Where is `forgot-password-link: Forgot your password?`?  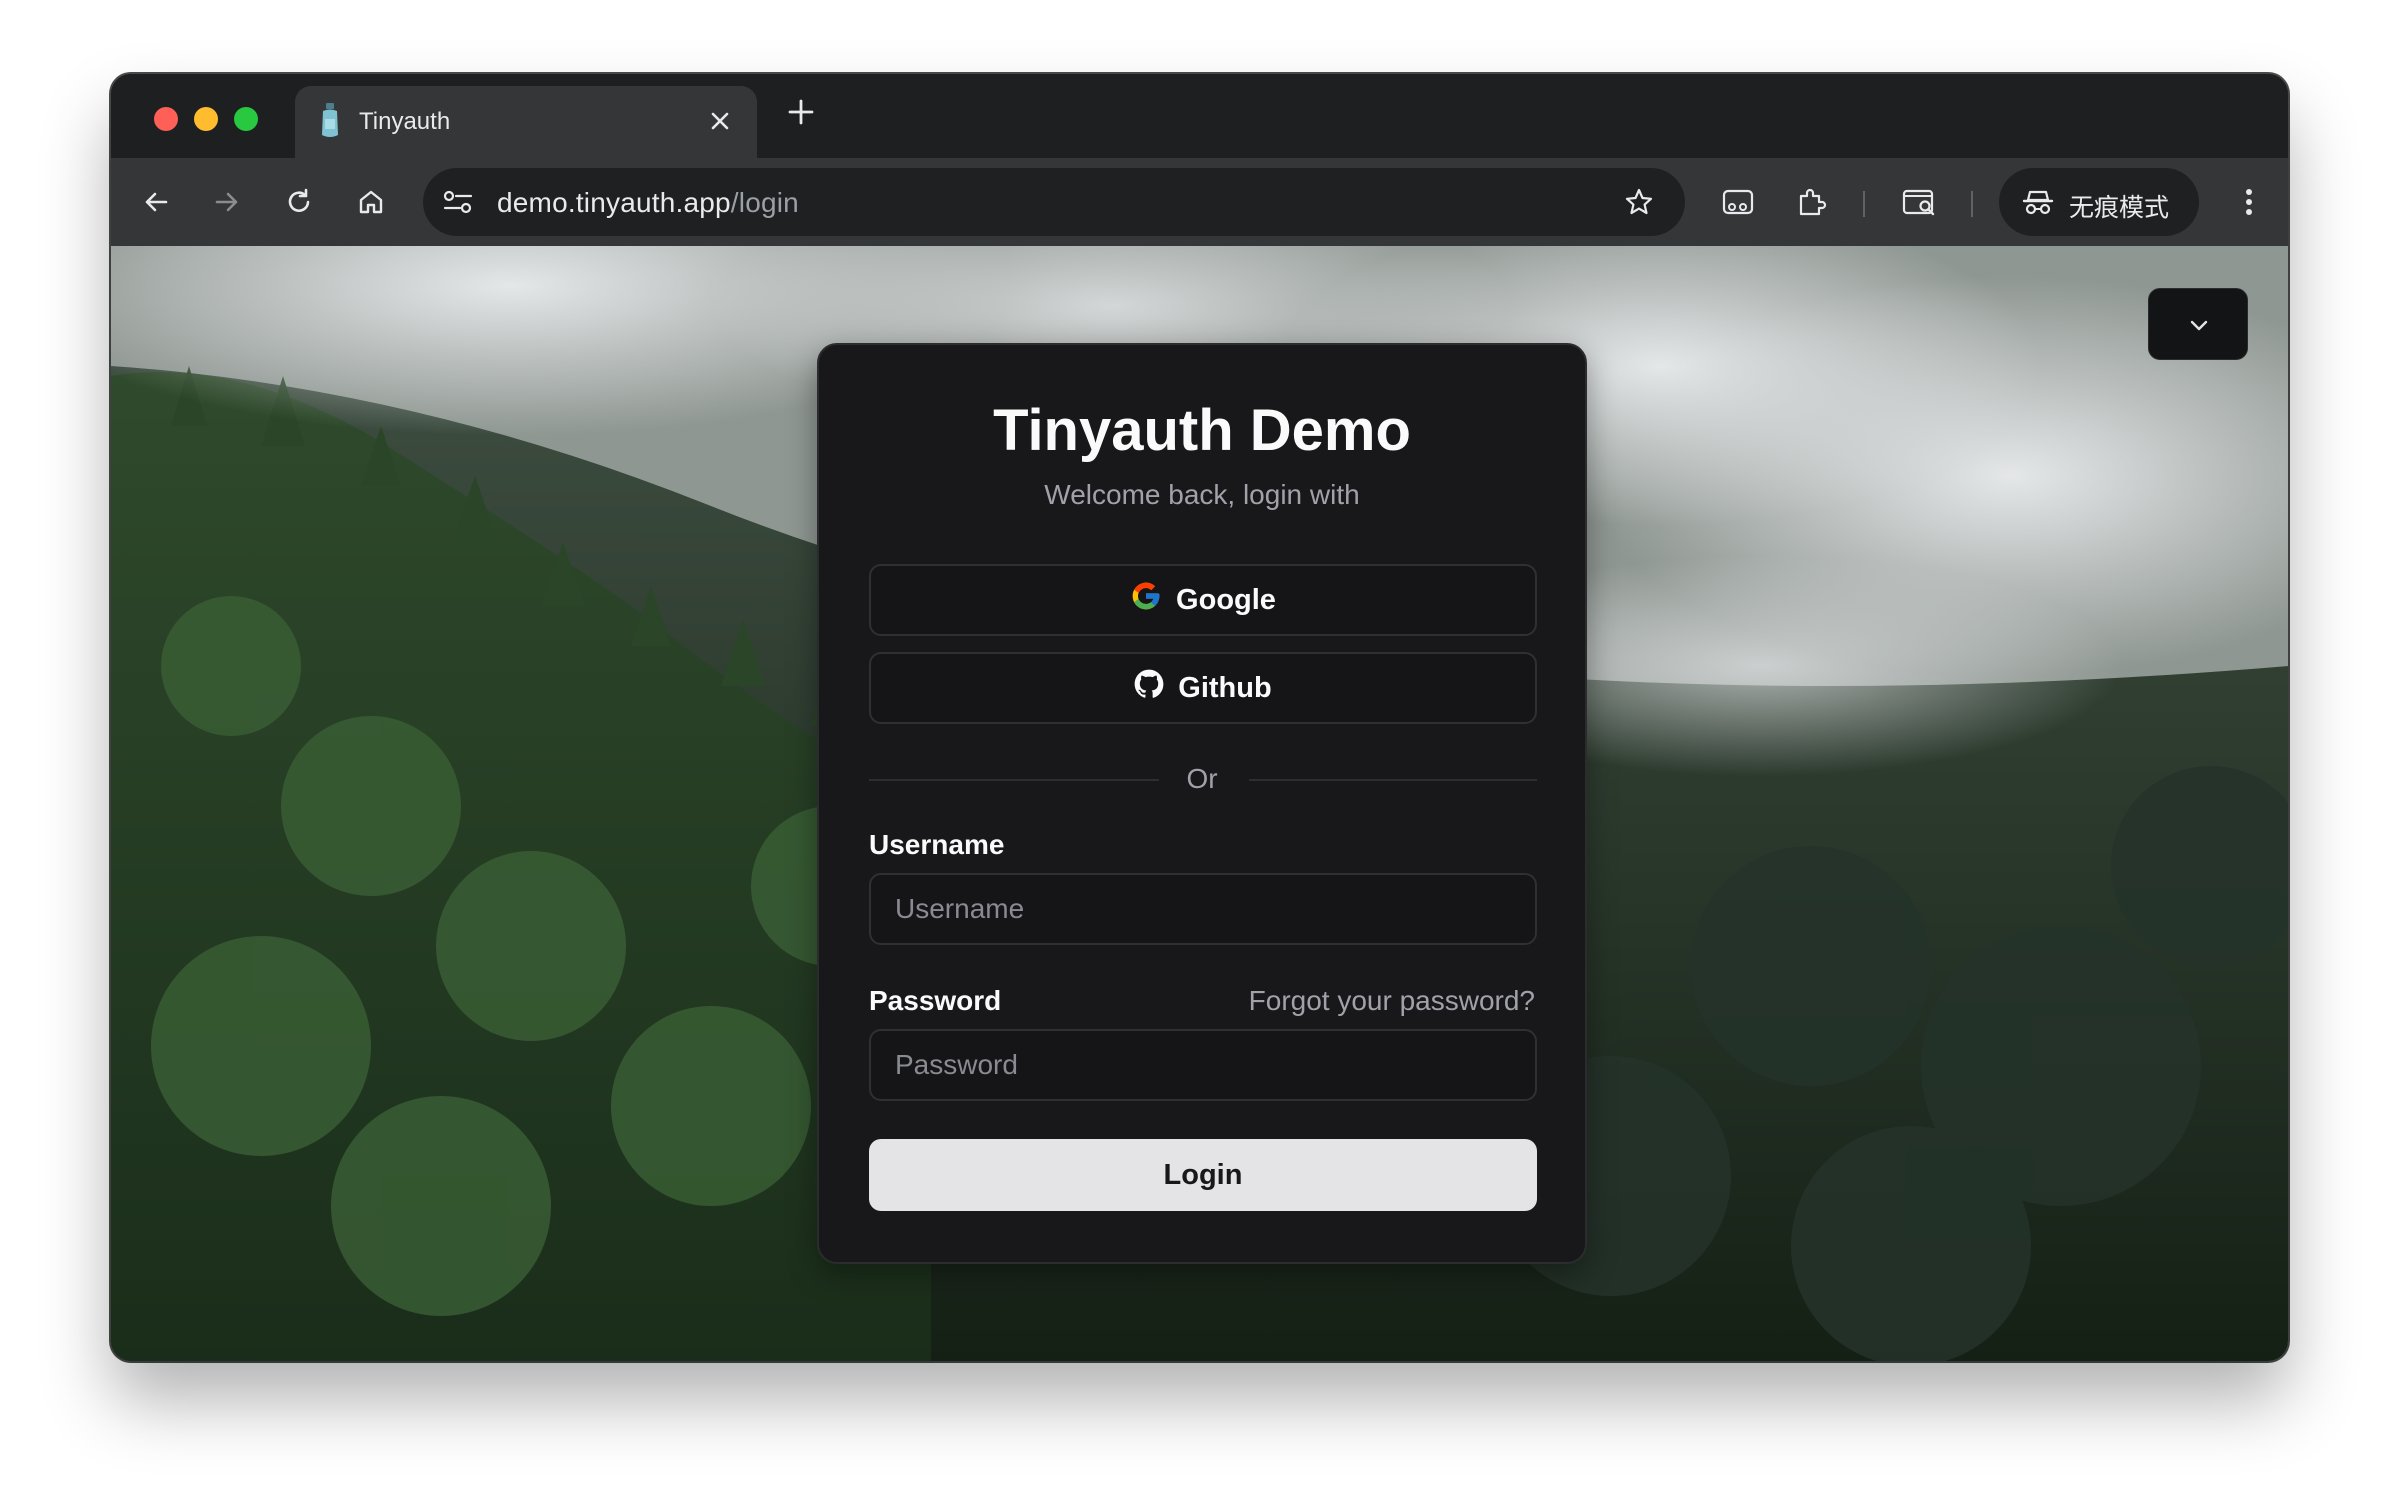
forgot-password-link: Forgot your password? is located at coordinates (1392, 1001).